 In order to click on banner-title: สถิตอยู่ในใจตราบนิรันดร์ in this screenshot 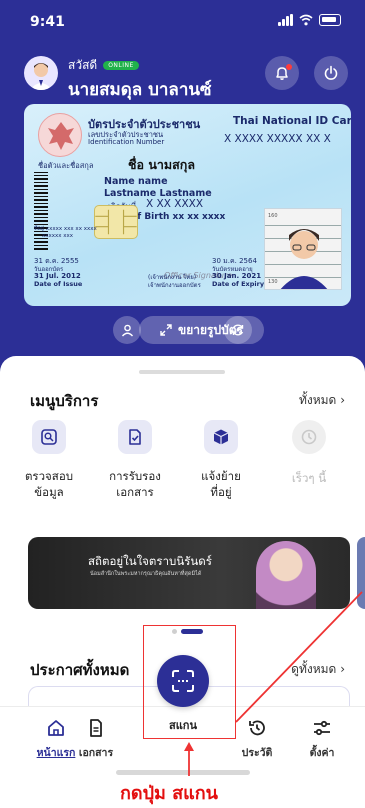, I will do `click(150, 561)`.